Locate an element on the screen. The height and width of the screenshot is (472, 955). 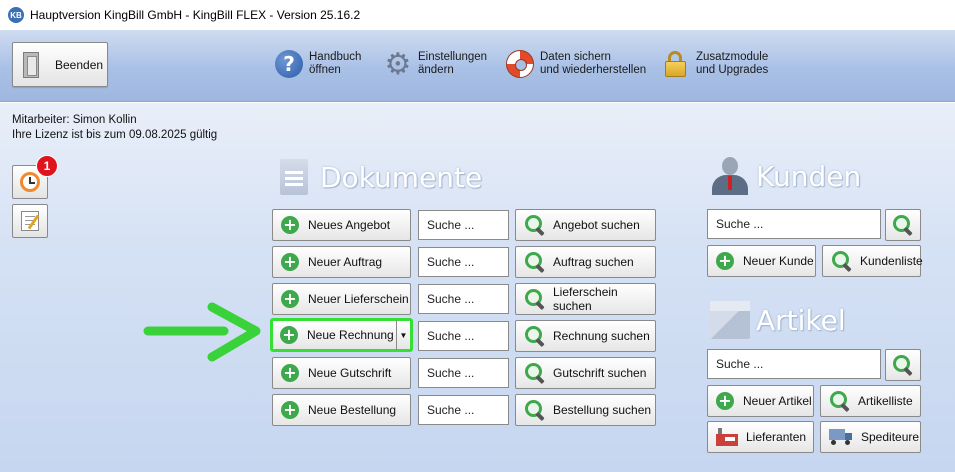
notepad-icon is located at coordinates (30, 221).